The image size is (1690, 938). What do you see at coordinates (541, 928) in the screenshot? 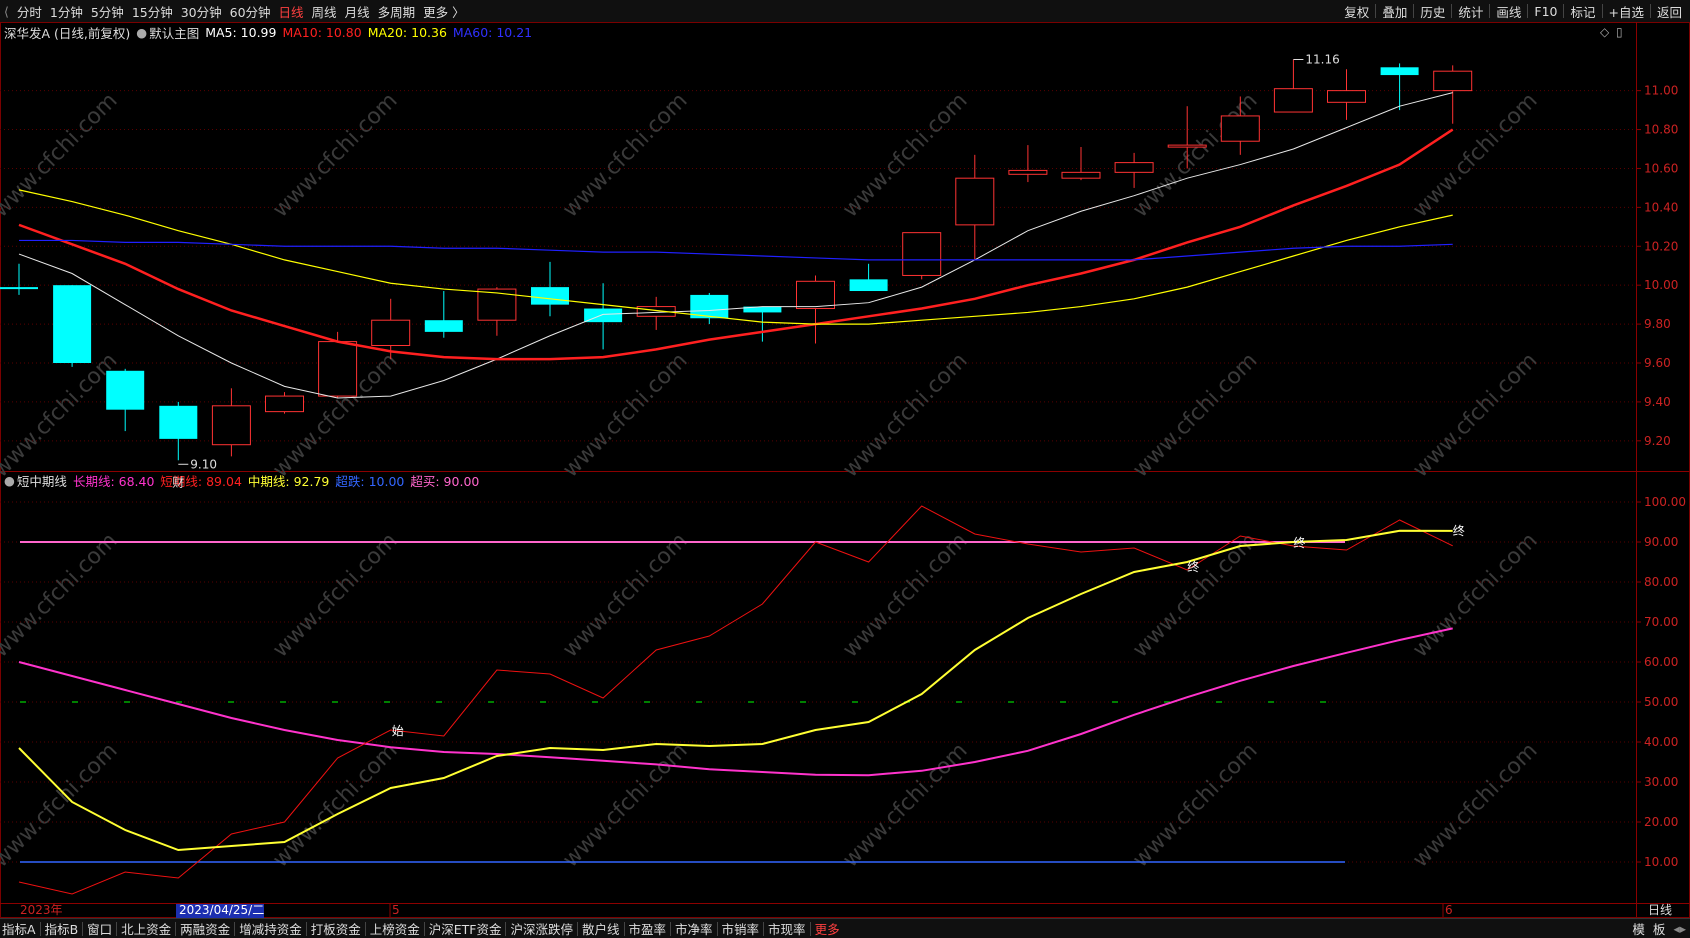
I see `bottom-tab-9: 沪深涨跌停` at bounding box center [541, 928].